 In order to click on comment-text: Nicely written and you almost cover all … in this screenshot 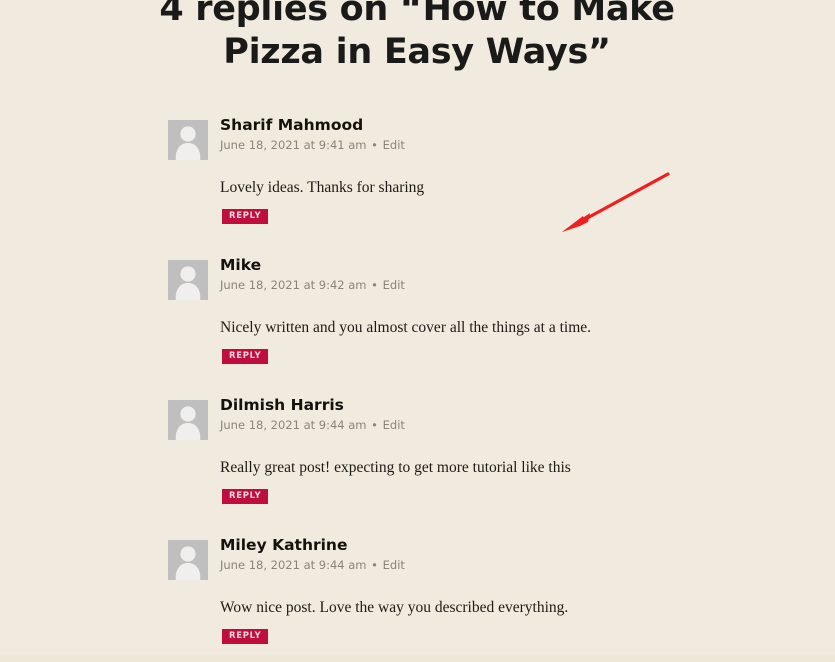, I will do `click(406, 327)`.